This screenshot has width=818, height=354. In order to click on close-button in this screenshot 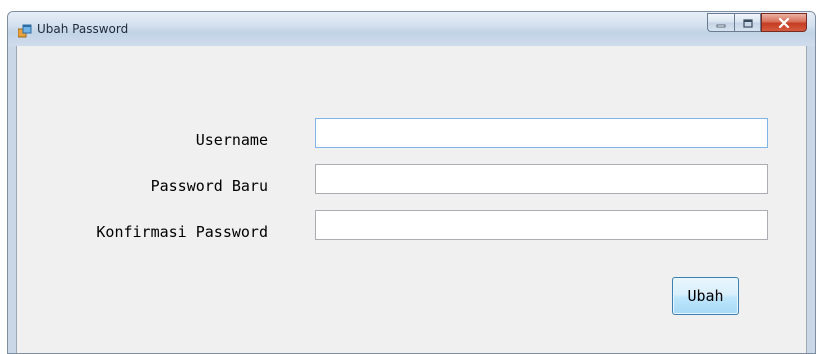, I will do `click(784, 22)`.